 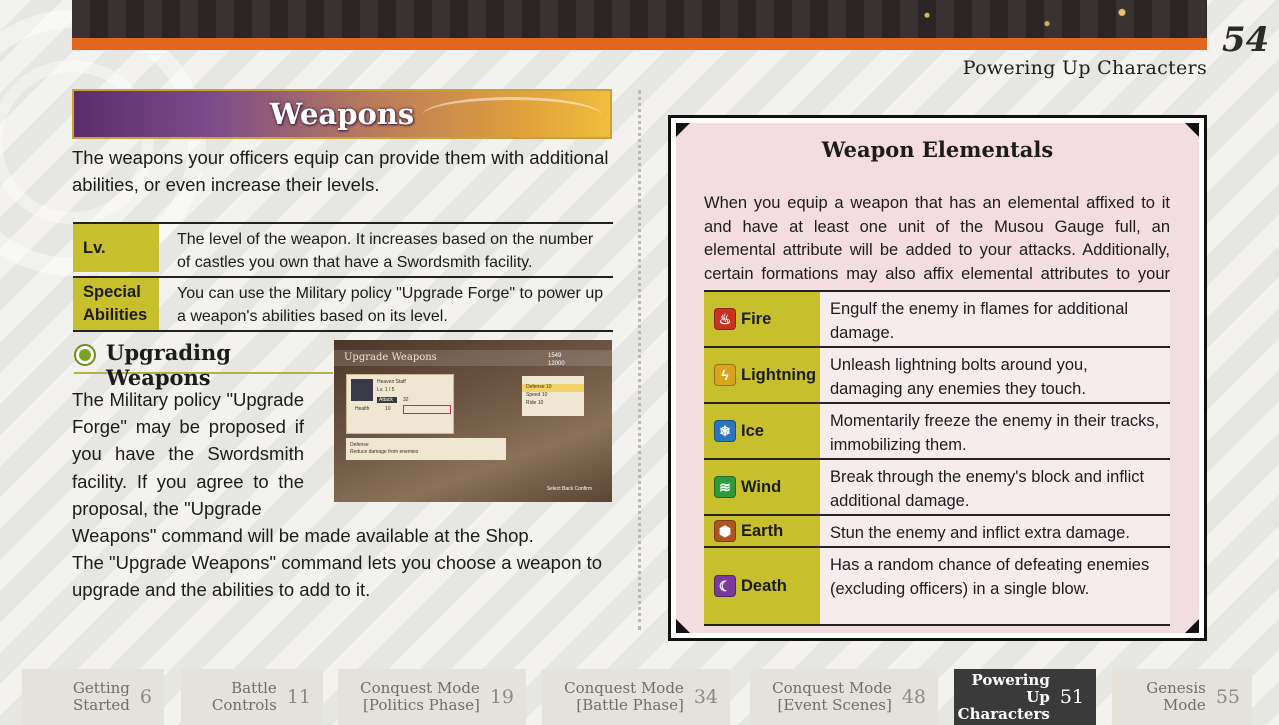 I want to click on staff-icon, so click(x=362, y=390).